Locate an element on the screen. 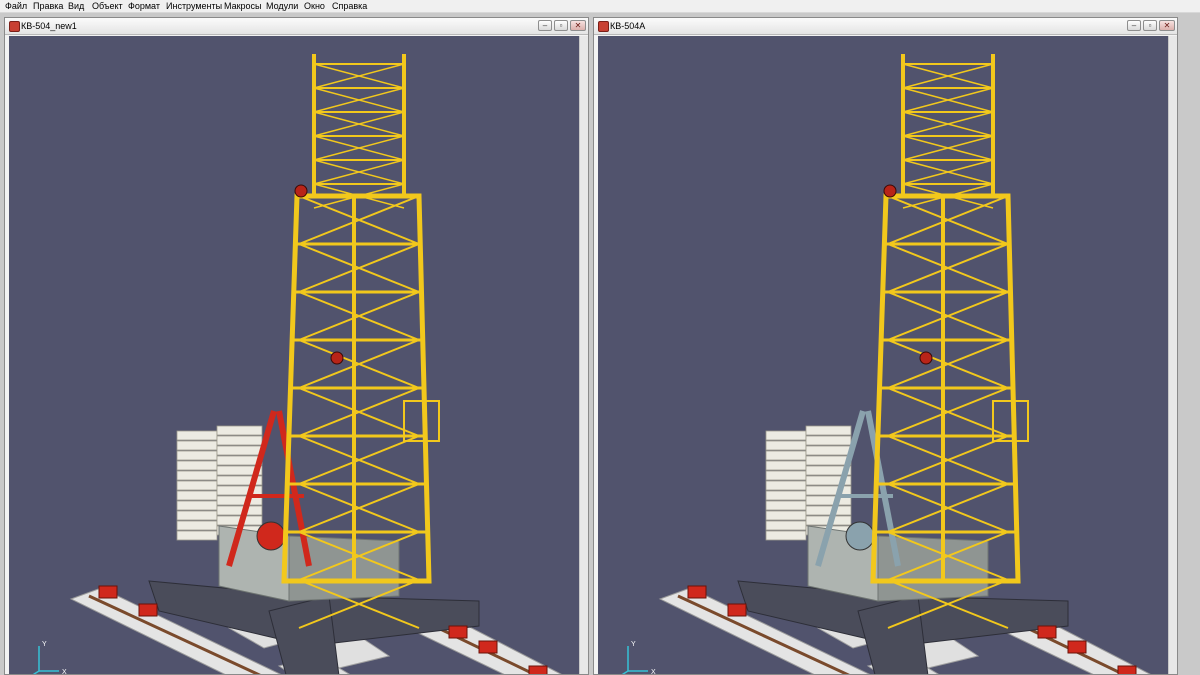 This screenshot has width=1200, height=675. menu-format: Формат is located at coordinates (144, 6).